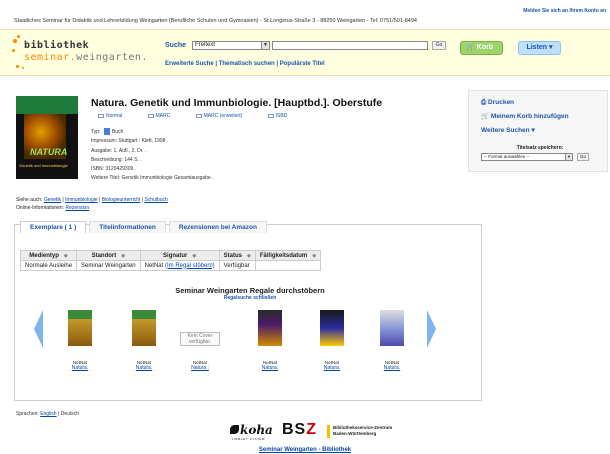  What do you see at coordinates (179, 255) in the screenshot?
I see `column-header-signatur: Signatur ◆` at bounding box center [179, 255].